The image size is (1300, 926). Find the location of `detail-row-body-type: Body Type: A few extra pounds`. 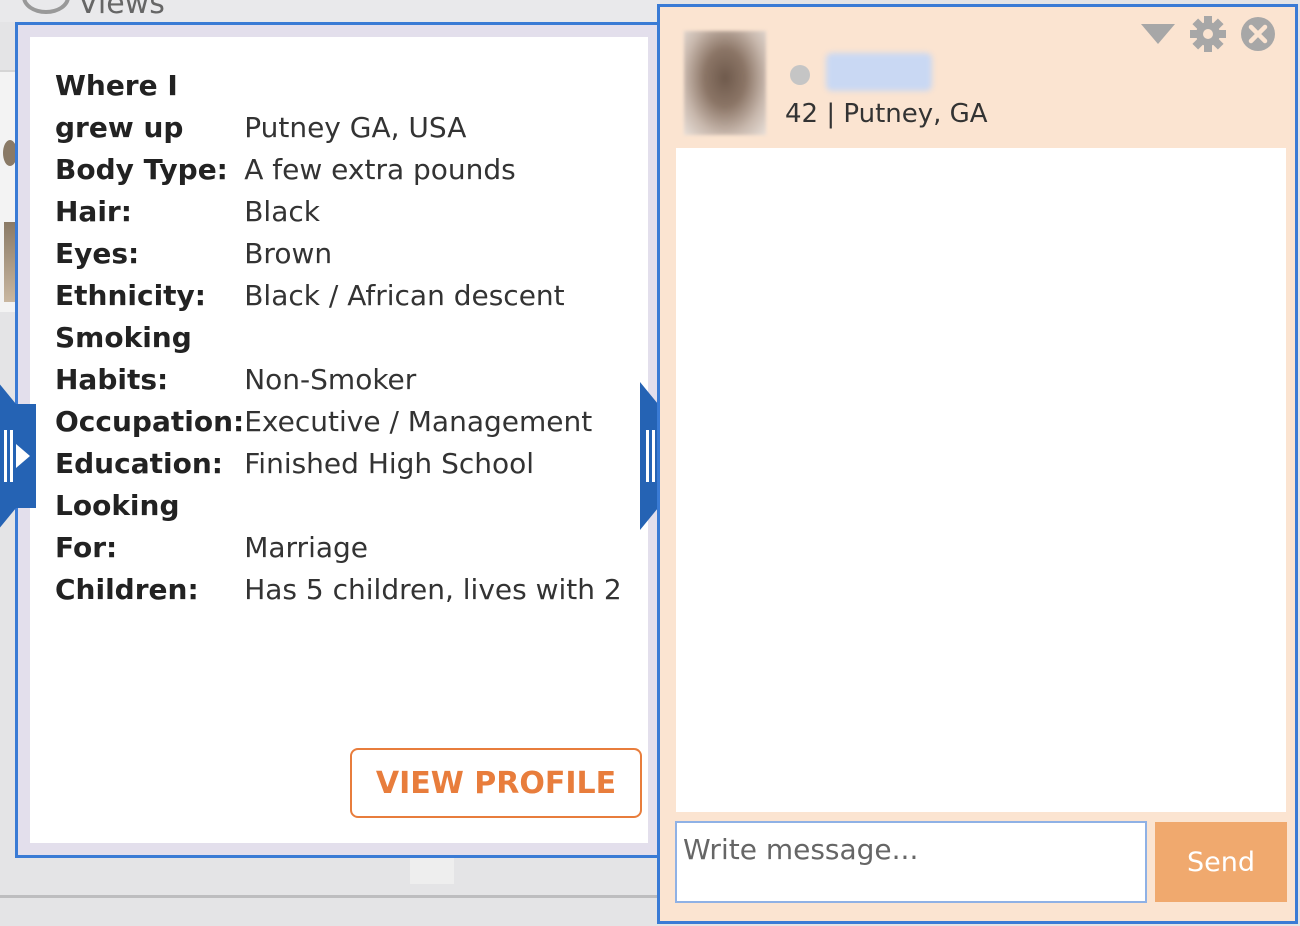

detail-row-body-type: Body Type: A few extra pounds is located at coordinates (338, 170).